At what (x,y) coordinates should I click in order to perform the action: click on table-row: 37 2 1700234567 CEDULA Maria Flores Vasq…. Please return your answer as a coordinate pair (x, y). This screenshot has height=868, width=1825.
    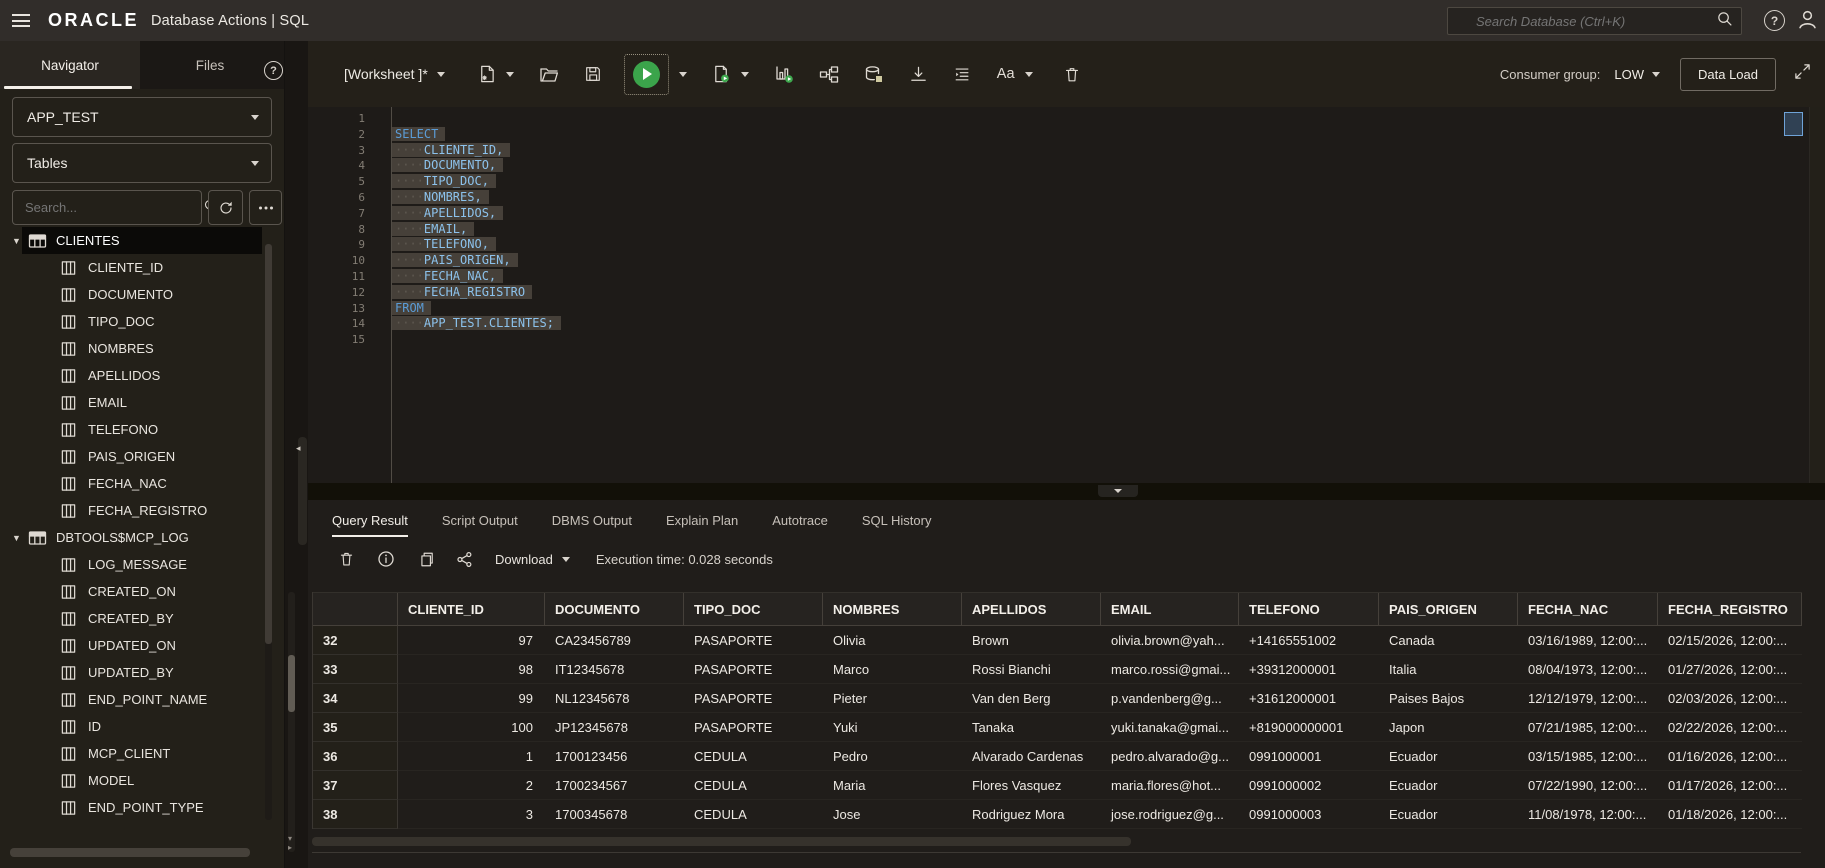
    Looking at the image, I should click on (1057, 785).